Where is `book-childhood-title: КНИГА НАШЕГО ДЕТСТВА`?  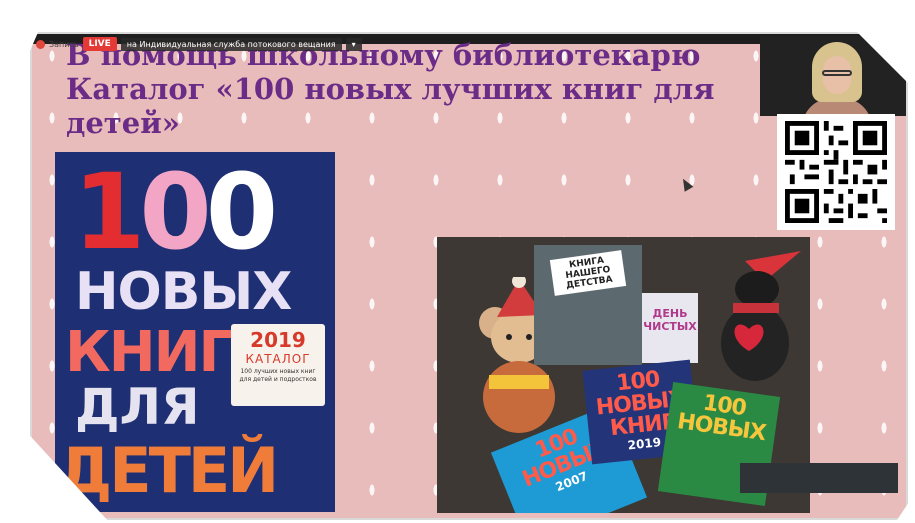
book-childhood-title: КНИГА НАШЕГО ДЕТСТВА is located at coordinates (588, 273).